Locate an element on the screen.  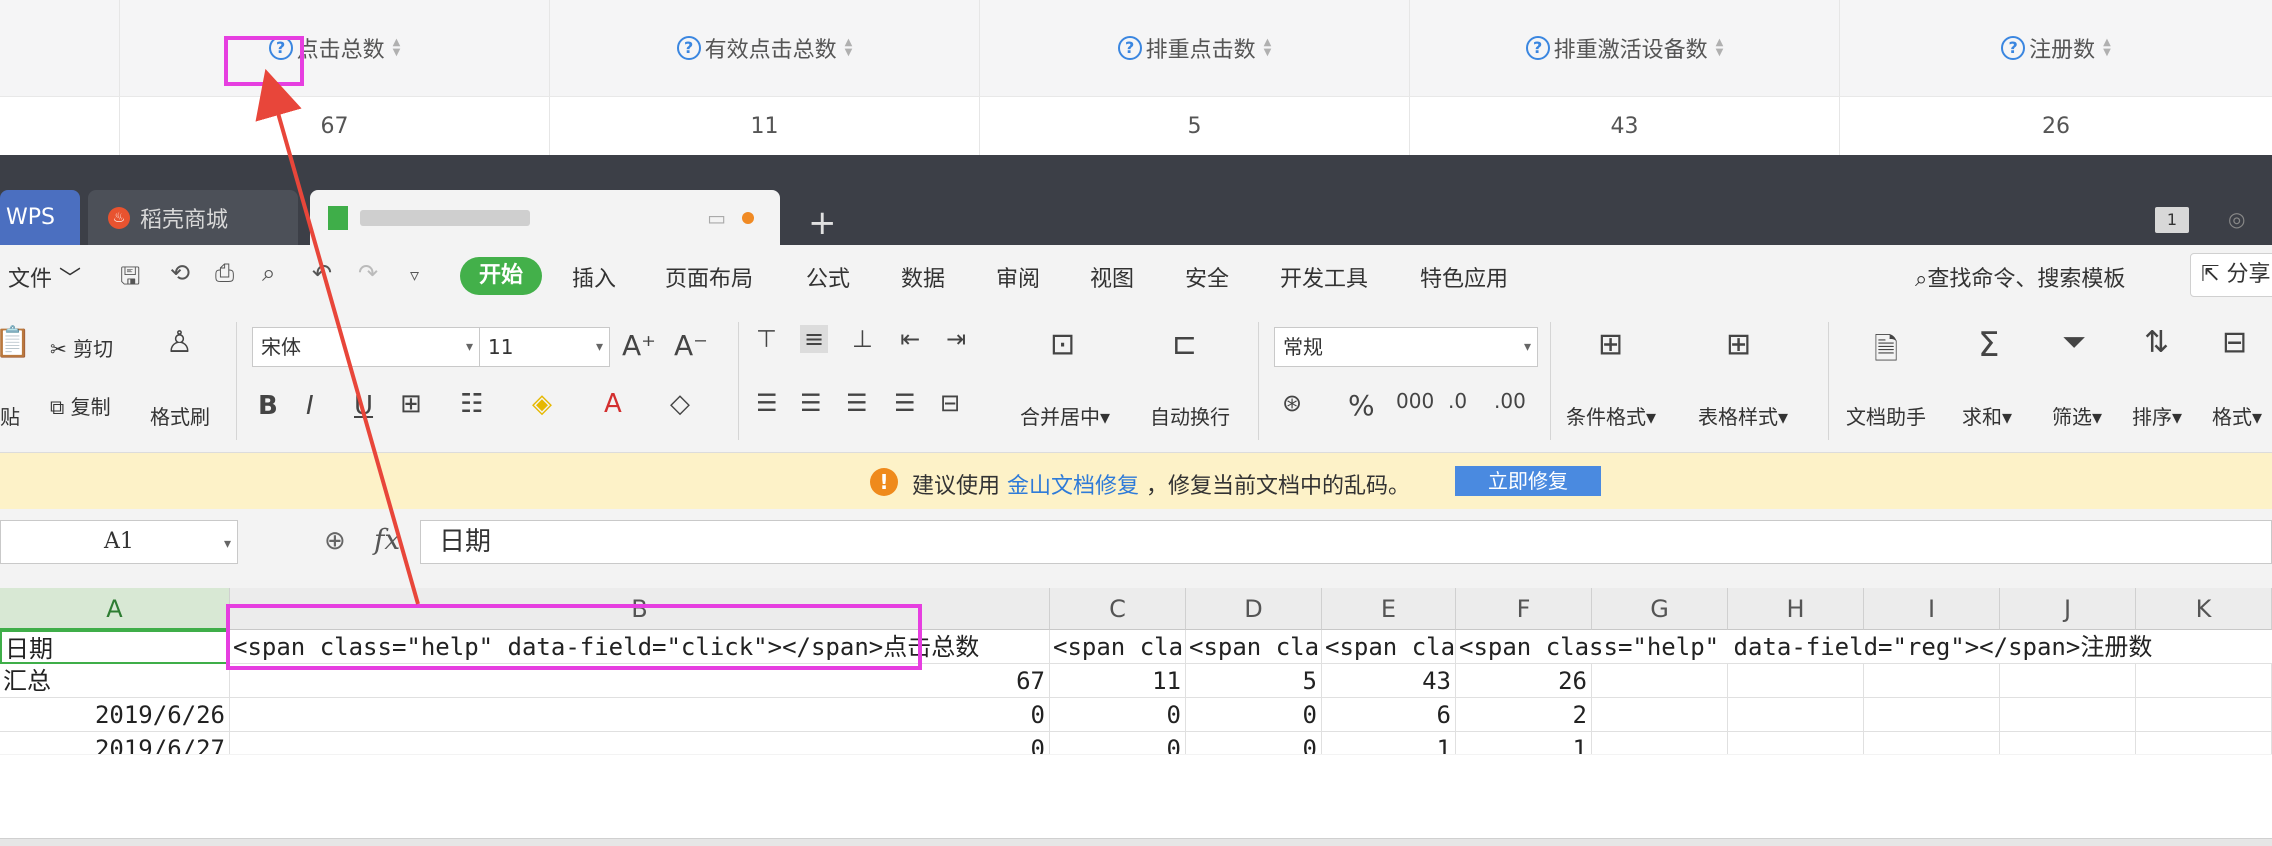
column-header-a: A is located at coordinates (115, 609).